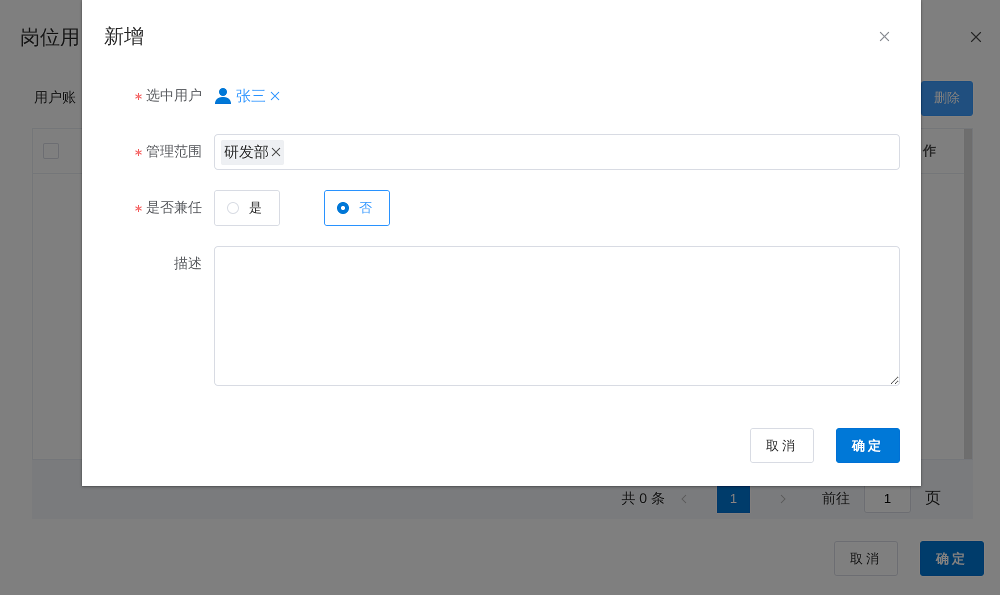 This screenshot has height=595, width=1000. What do you see at coordinates (188, 264) in the screenshot?
I see `field-label: 描述` at bounding box center [188, 264].